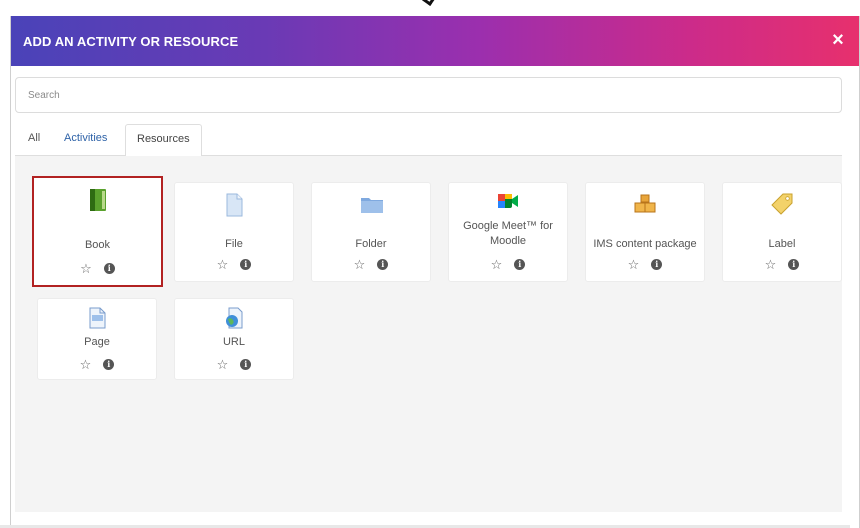  What do you see at coordinates (645, 244) in the screenshot?
I see `resource-label-ims-package: IMS content package` at bounding box center [645, 244].